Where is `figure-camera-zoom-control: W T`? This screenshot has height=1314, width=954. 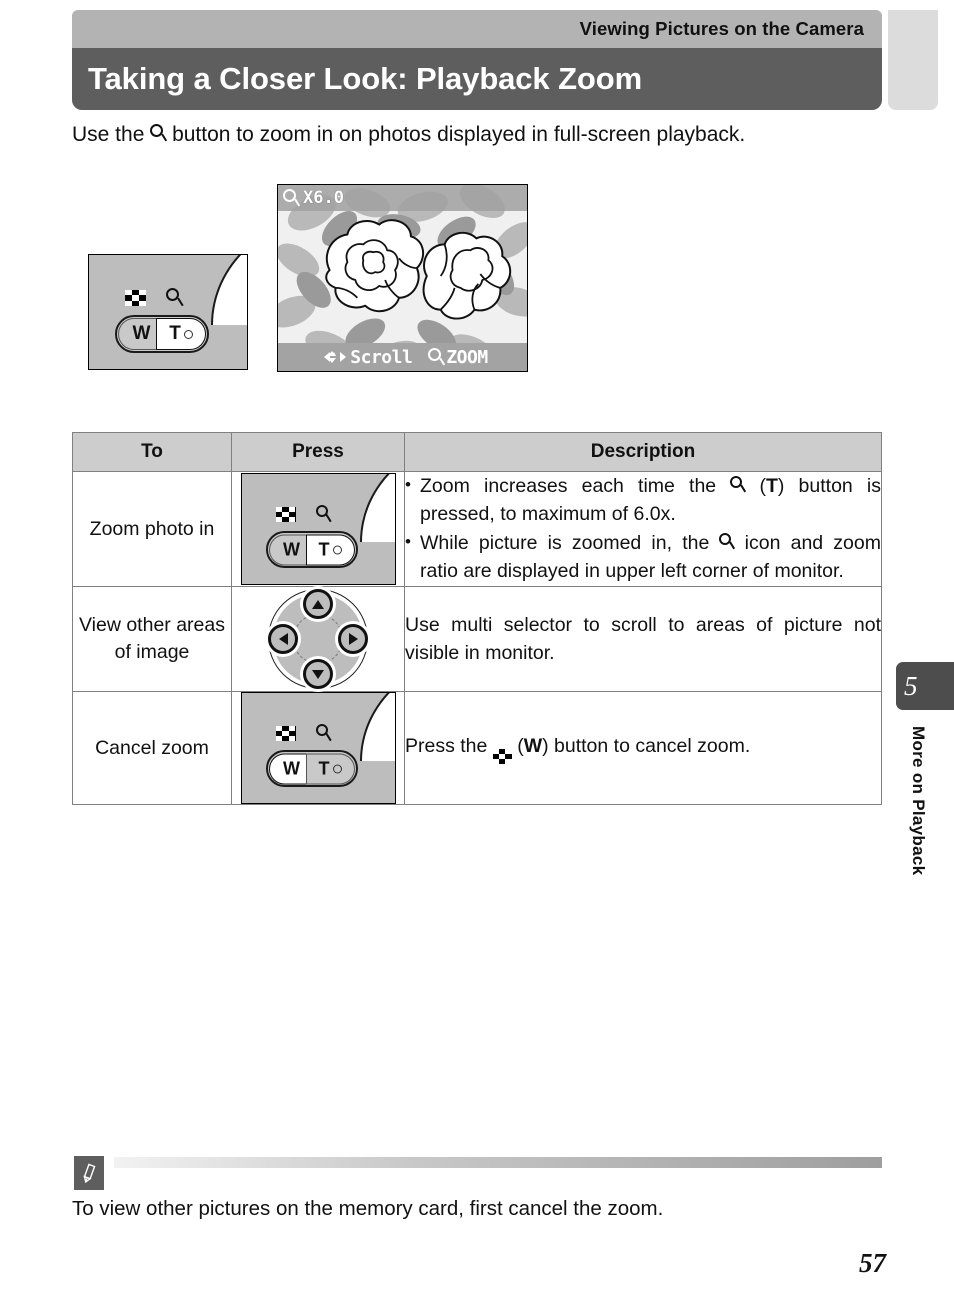 figure-camera-zoom-control: W T is located at coordinates (168, 312).